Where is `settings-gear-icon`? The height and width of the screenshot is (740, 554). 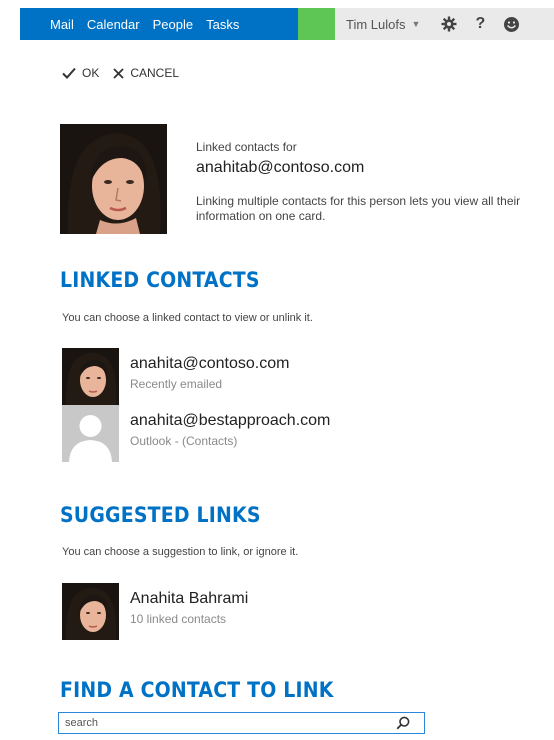 settings-gear-icon is located at coordinates (449, 24).